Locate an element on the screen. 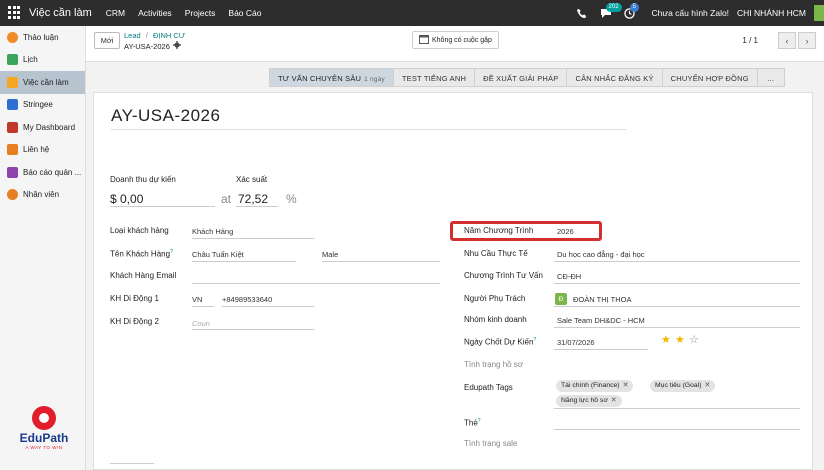 The height and width of the screenshot is (470, 824). customer-type-underline is located at coordinates (253, 238).